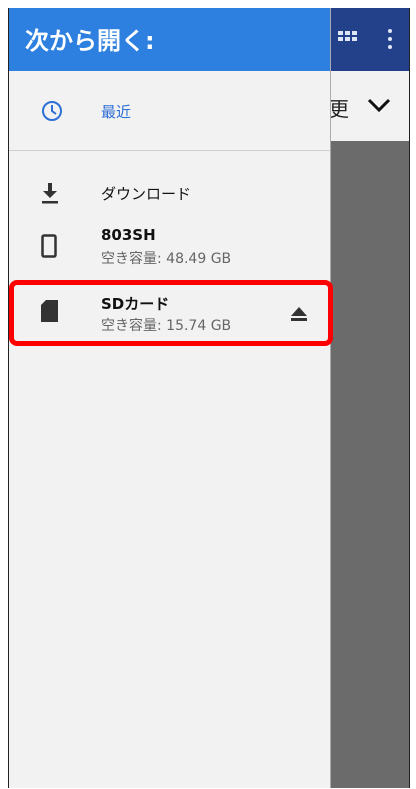 The height and width of the screenshot is (789, 416). I want to click on drawer-item-label: 803SH, so click(128, 235).